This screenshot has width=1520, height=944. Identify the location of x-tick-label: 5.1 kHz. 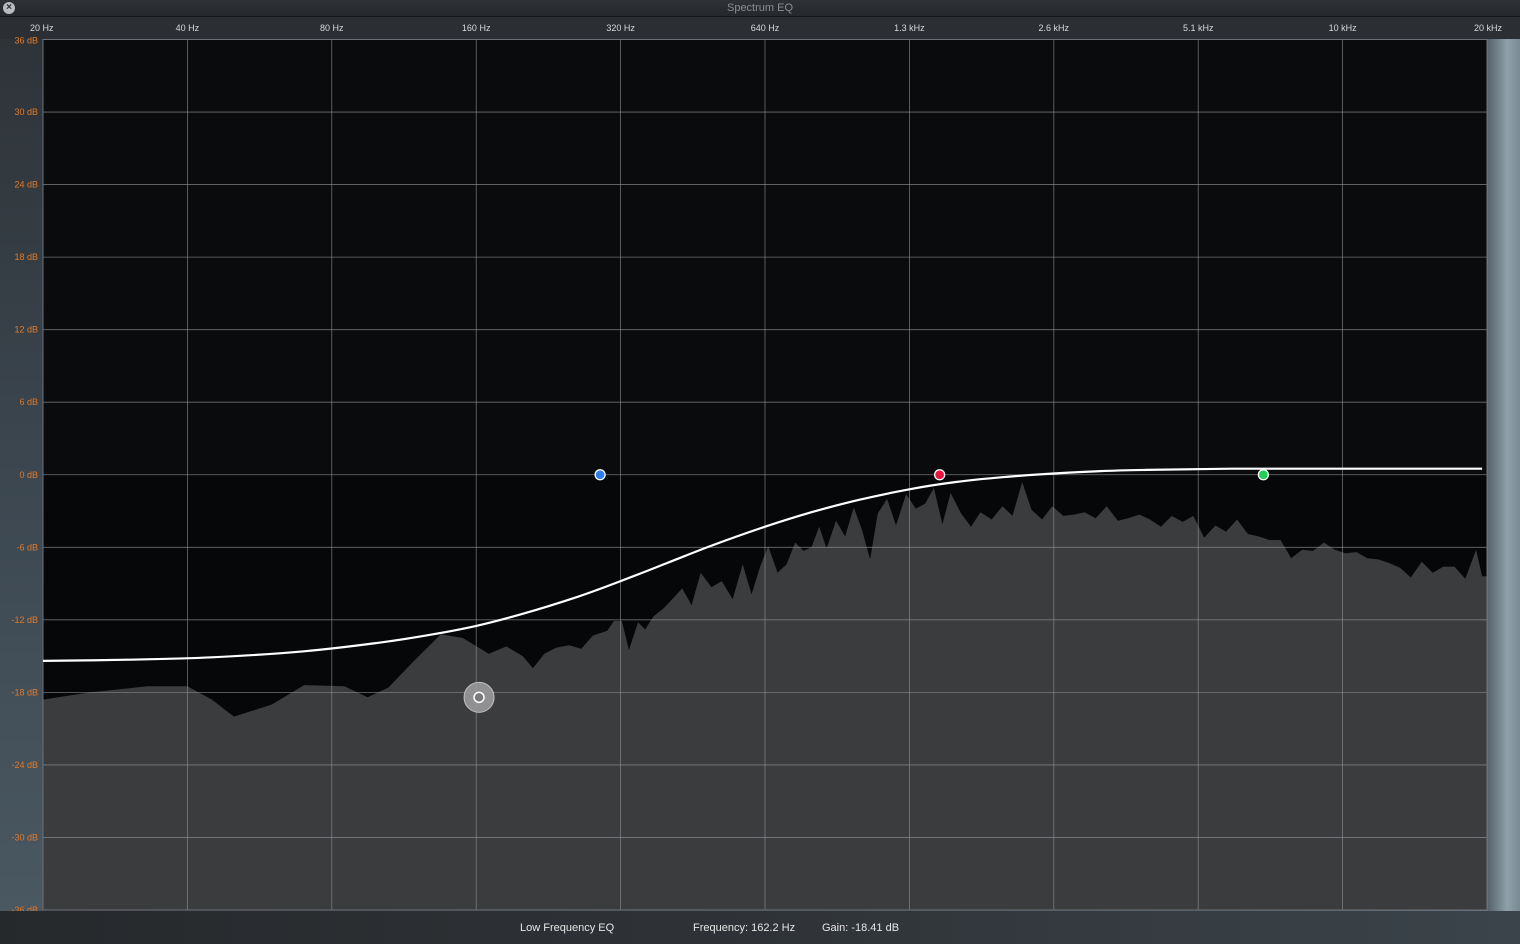
(1198, 28).